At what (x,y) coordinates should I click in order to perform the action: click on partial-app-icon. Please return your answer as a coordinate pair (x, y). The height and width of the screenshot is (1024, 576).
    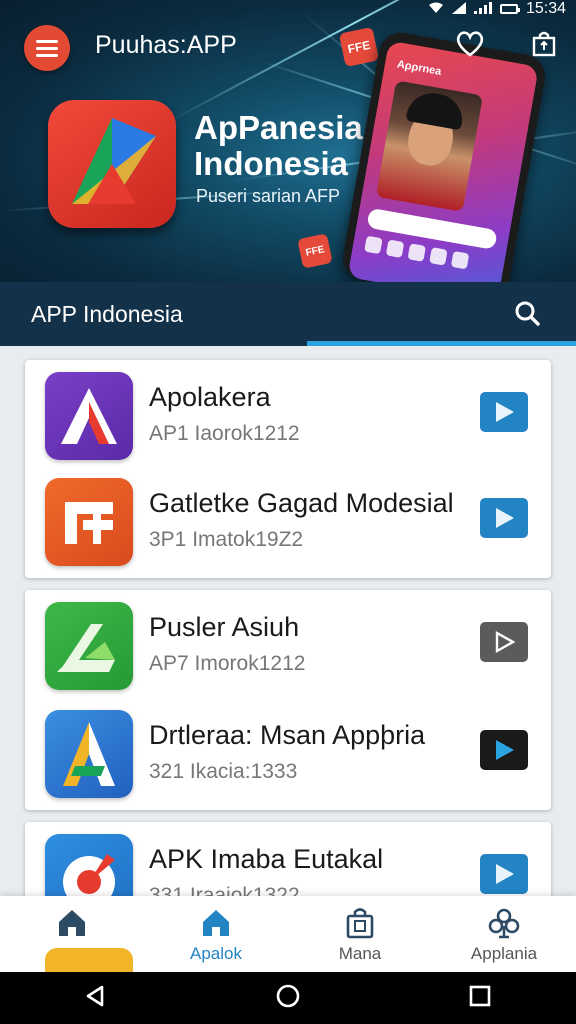
    Looking at the image, I should click on (89, 960).